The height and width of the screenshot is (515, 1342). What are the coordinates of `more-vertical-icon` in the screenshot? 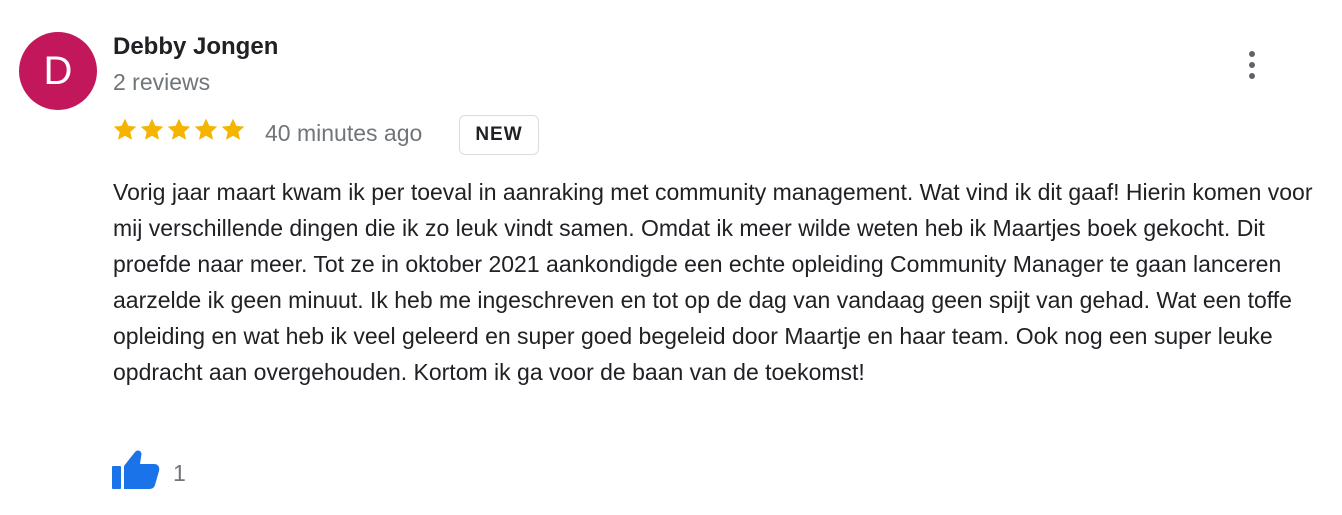 It's located at (1252, 65).